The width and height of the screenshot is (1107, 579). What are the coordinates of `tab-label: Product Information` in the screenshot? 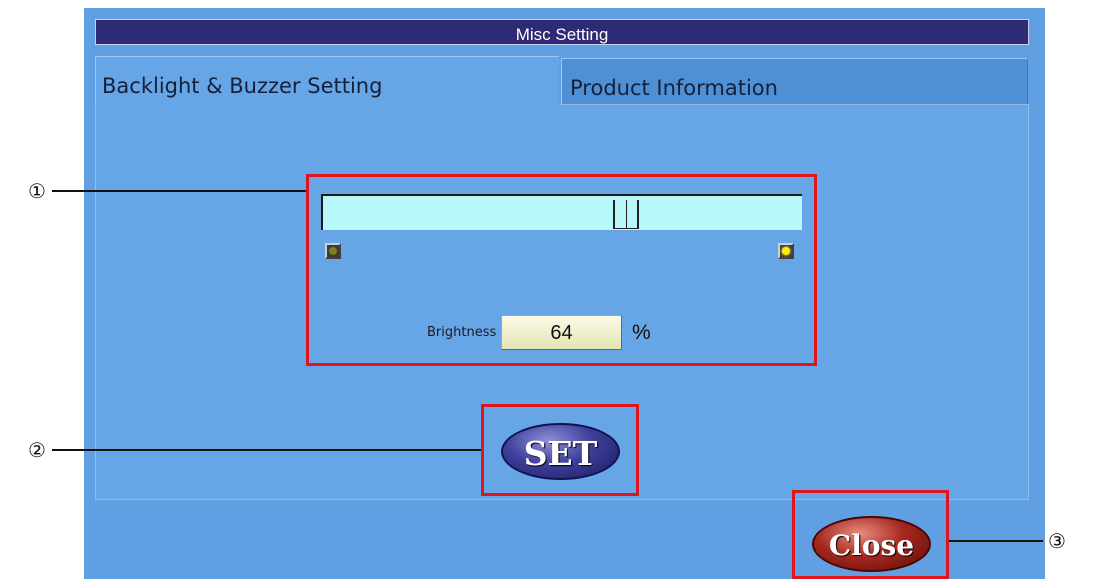 It's located at (674, 88).